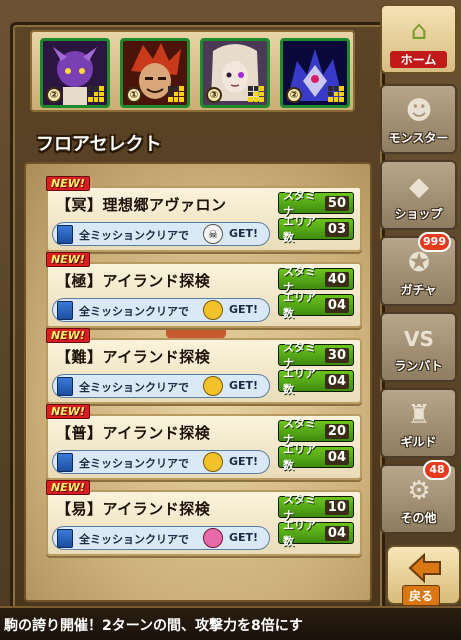  I want to click on stamina-box: スタミナ 20, so click(316, 431).